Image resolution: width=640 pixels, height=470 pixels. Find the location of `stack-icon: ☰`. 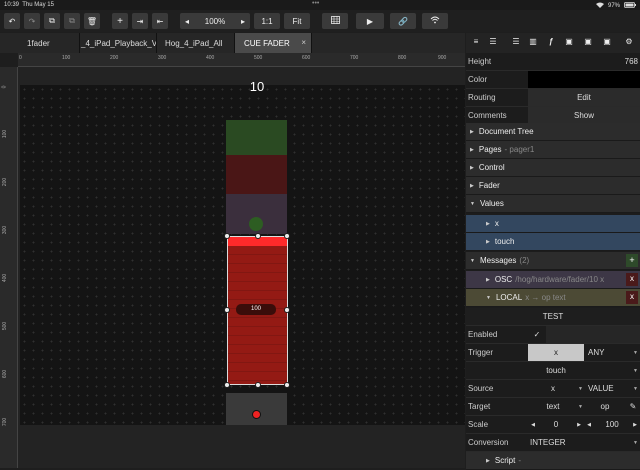

stack-icon: ☰ is located at coordinates (516, 43).